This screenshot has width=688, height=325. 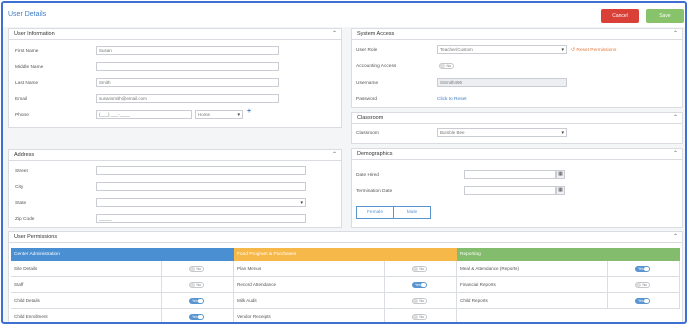 What do you see at coordinates (568, 254) in the screenshot?
I see `permission-column-header: Reporting` at bounding box center [568, 254].